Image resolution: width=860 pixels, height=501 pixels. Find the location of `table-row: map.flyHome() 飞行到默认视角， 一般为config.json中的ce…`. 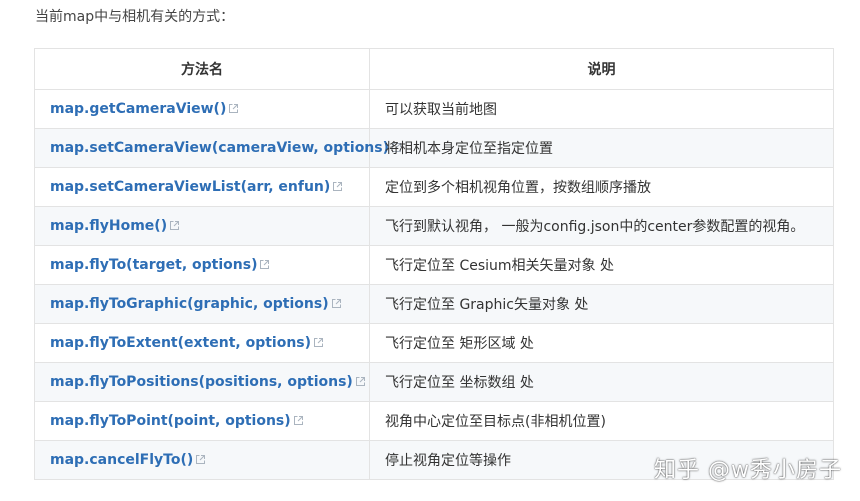

table-row: map.flyHome() 飞行到默认视角， 一般为config.json中的ce… is located at coordinates (434, 226).